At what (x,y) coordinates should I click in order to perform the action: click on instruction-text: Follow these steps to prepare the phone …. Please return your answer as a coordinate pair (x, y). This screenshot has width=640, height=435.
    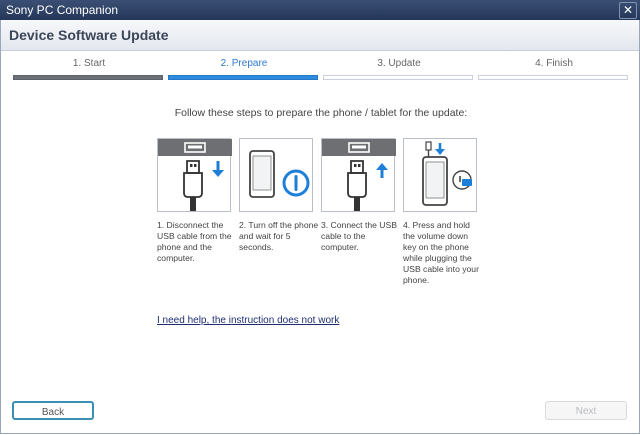
    Looking at the image, I should click on (321, 113).